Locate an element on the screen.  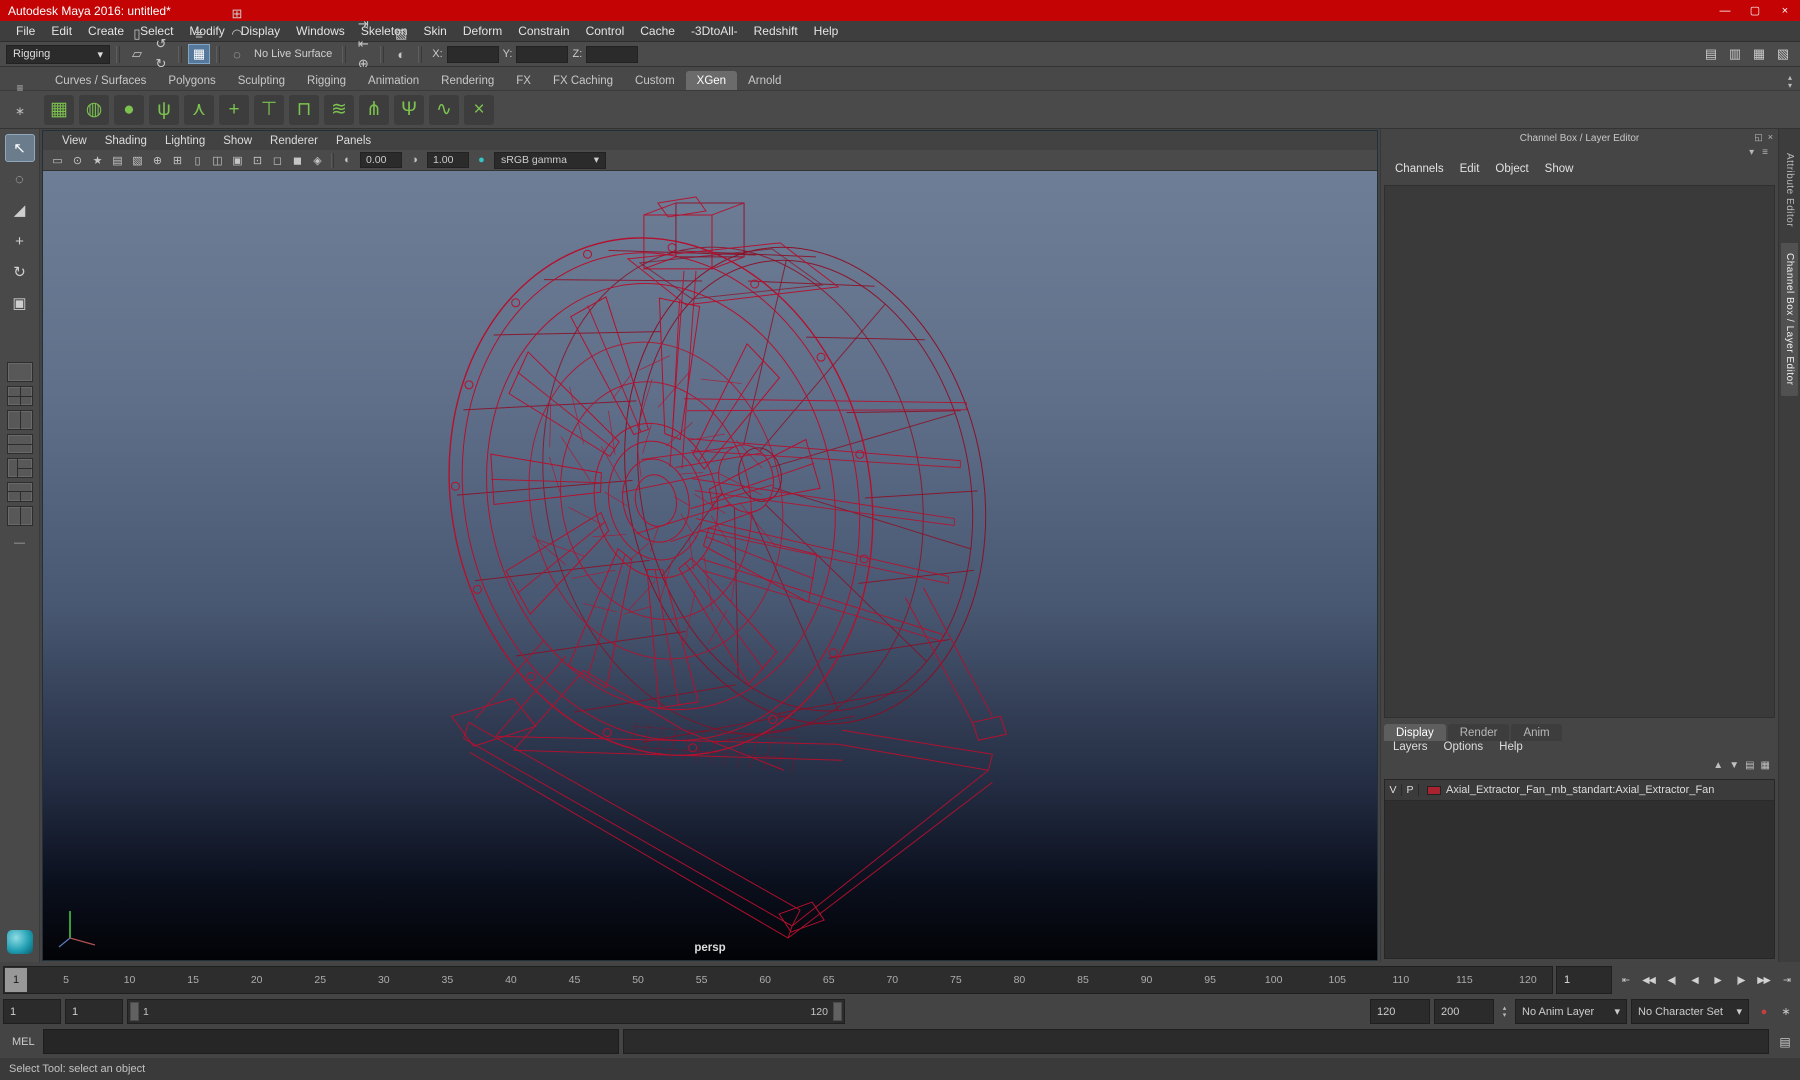
character-set-dropdown: No Character Set ▾ is located at coordinates (1690, 1011).